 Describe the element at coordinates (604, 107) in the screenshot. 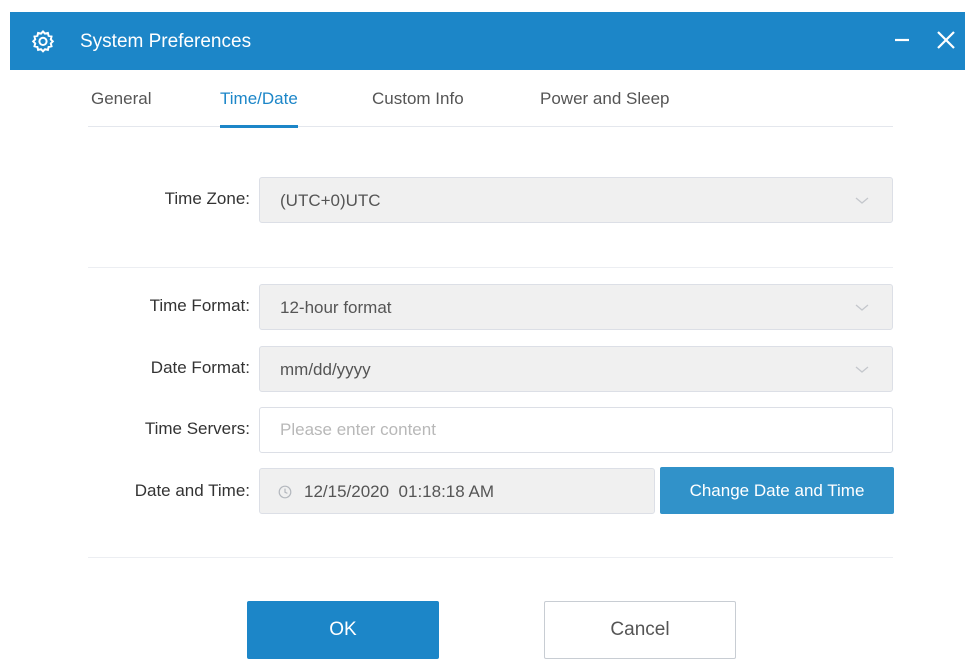

I see `tab-power-and-sleep: Power and Sleep` at that location.